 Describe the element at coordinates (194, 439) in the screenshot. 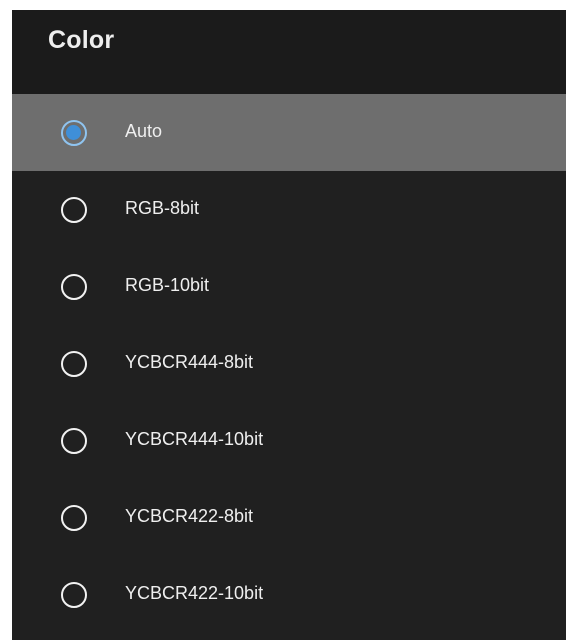

I see `option-label: YCBCR444-10bit` at that location.